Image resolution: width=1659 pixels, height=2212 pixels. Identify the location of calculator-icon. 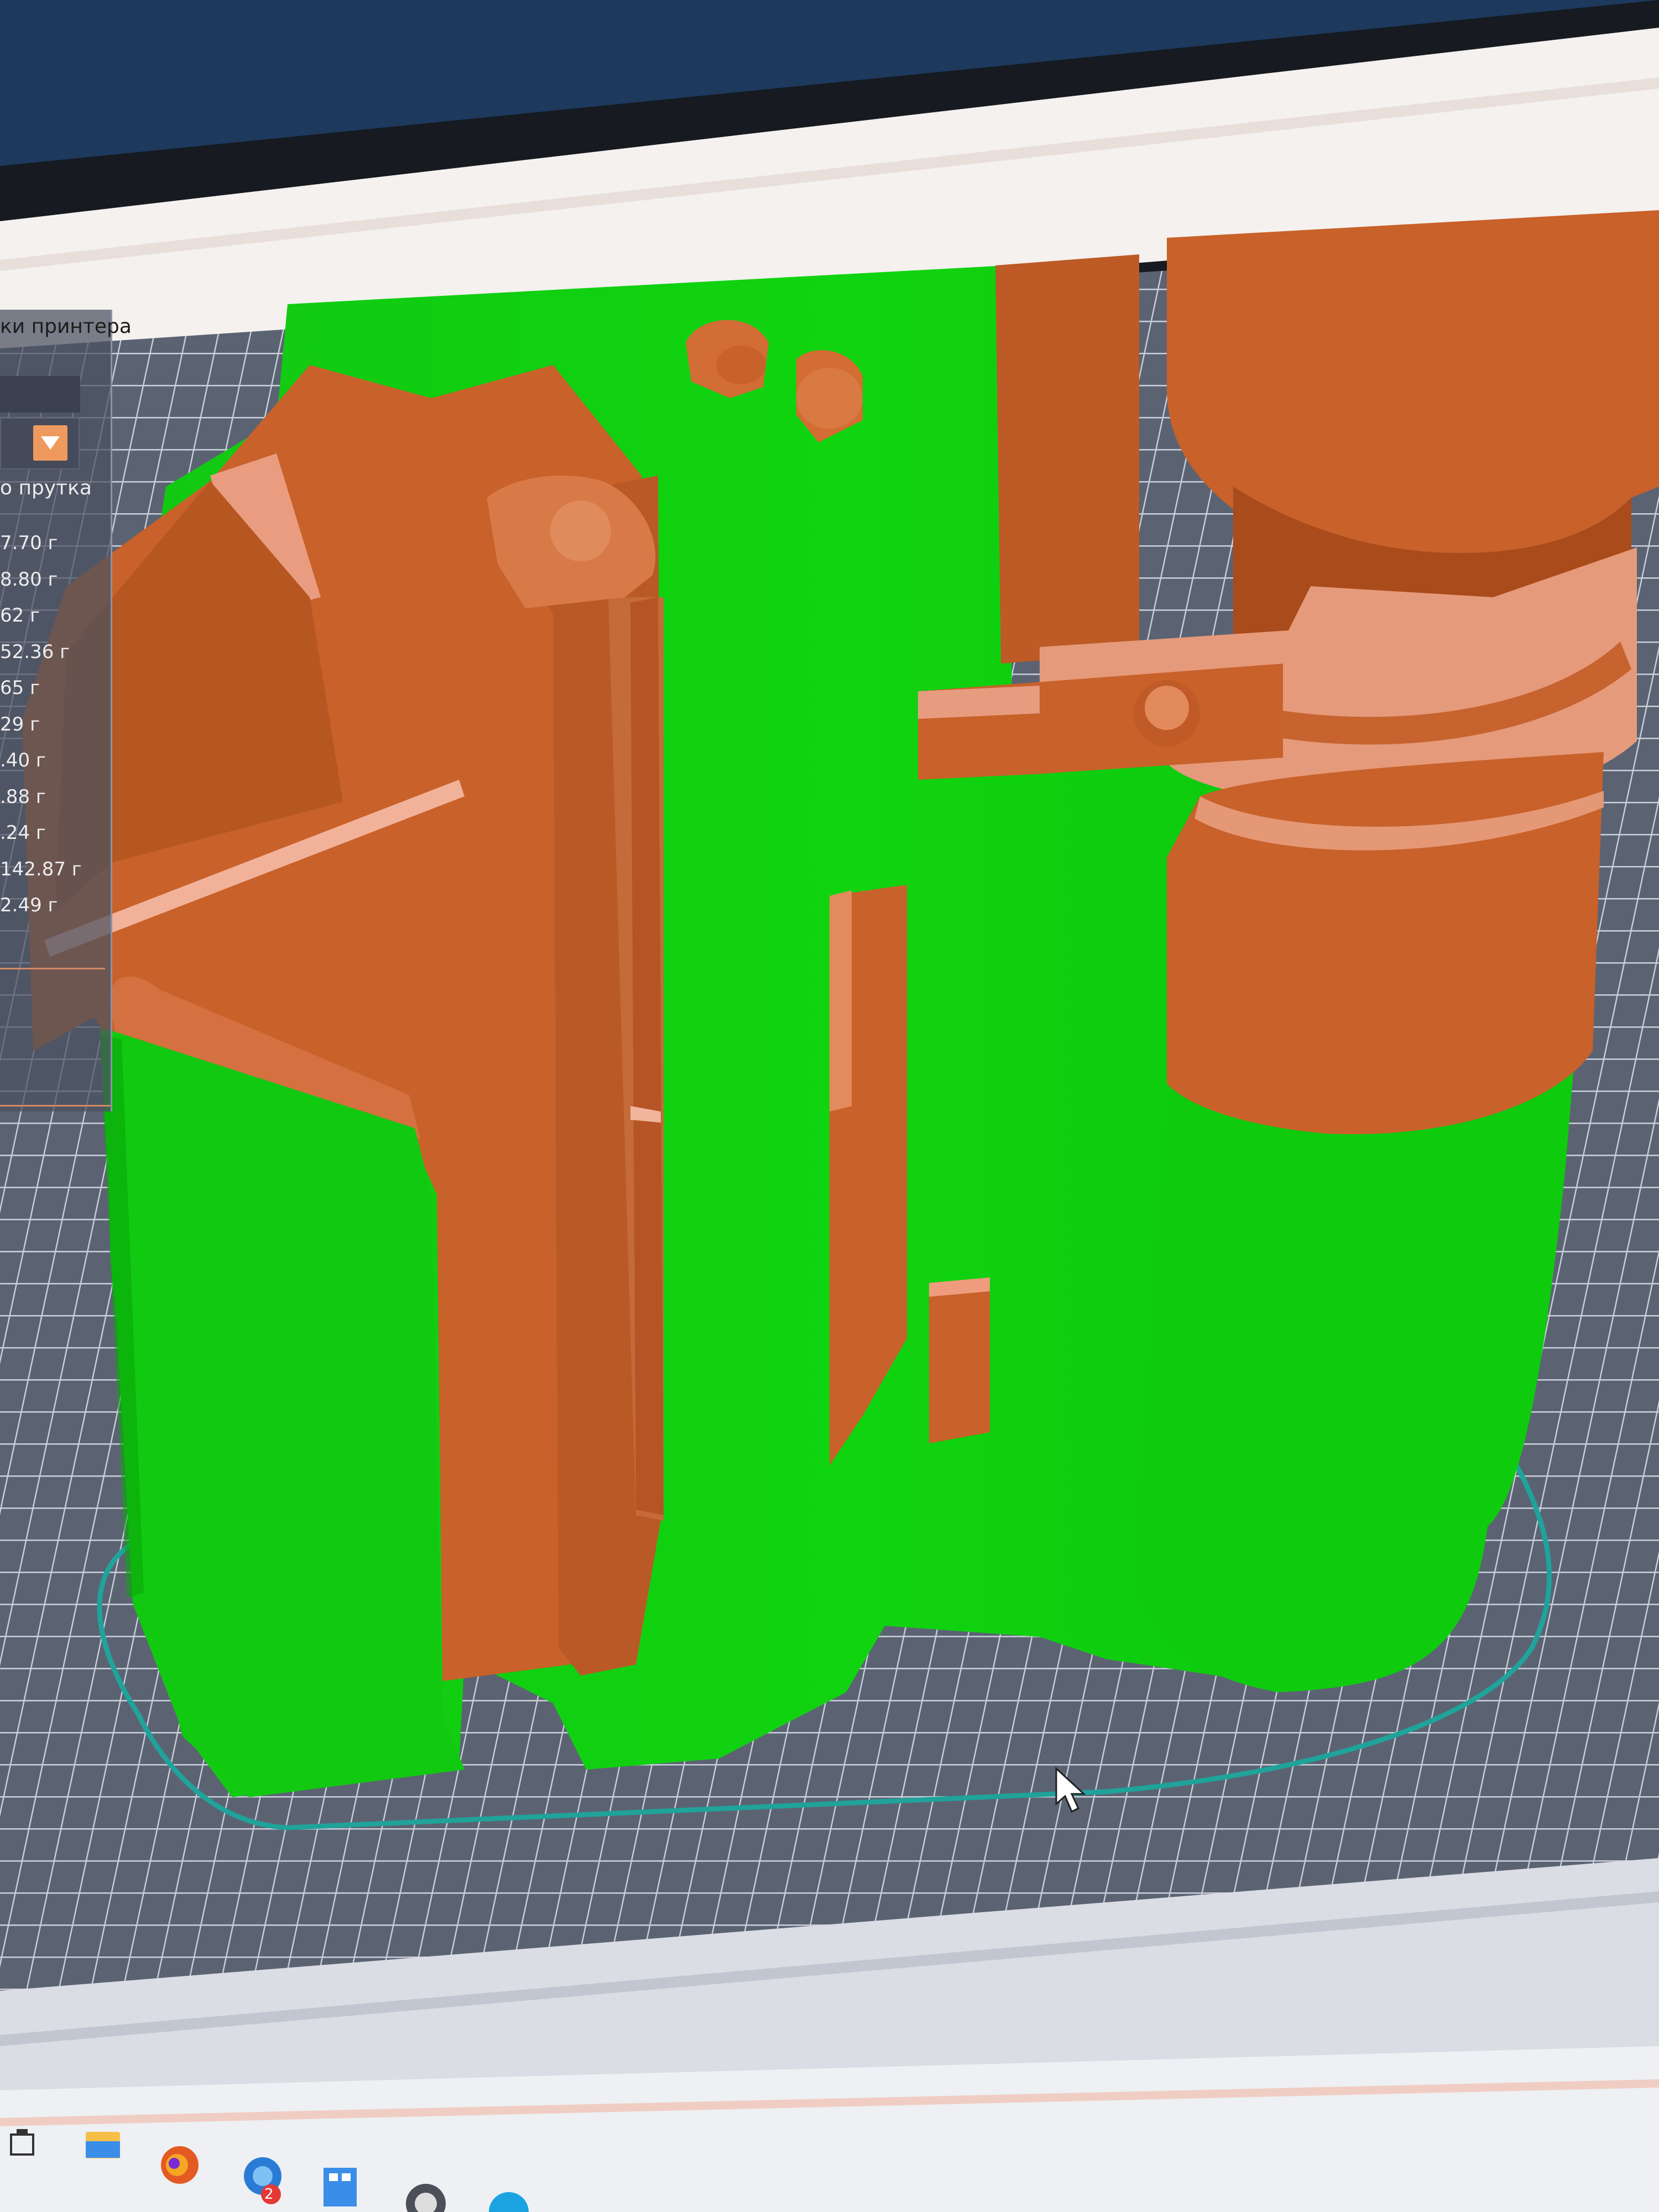
(341, 2187).